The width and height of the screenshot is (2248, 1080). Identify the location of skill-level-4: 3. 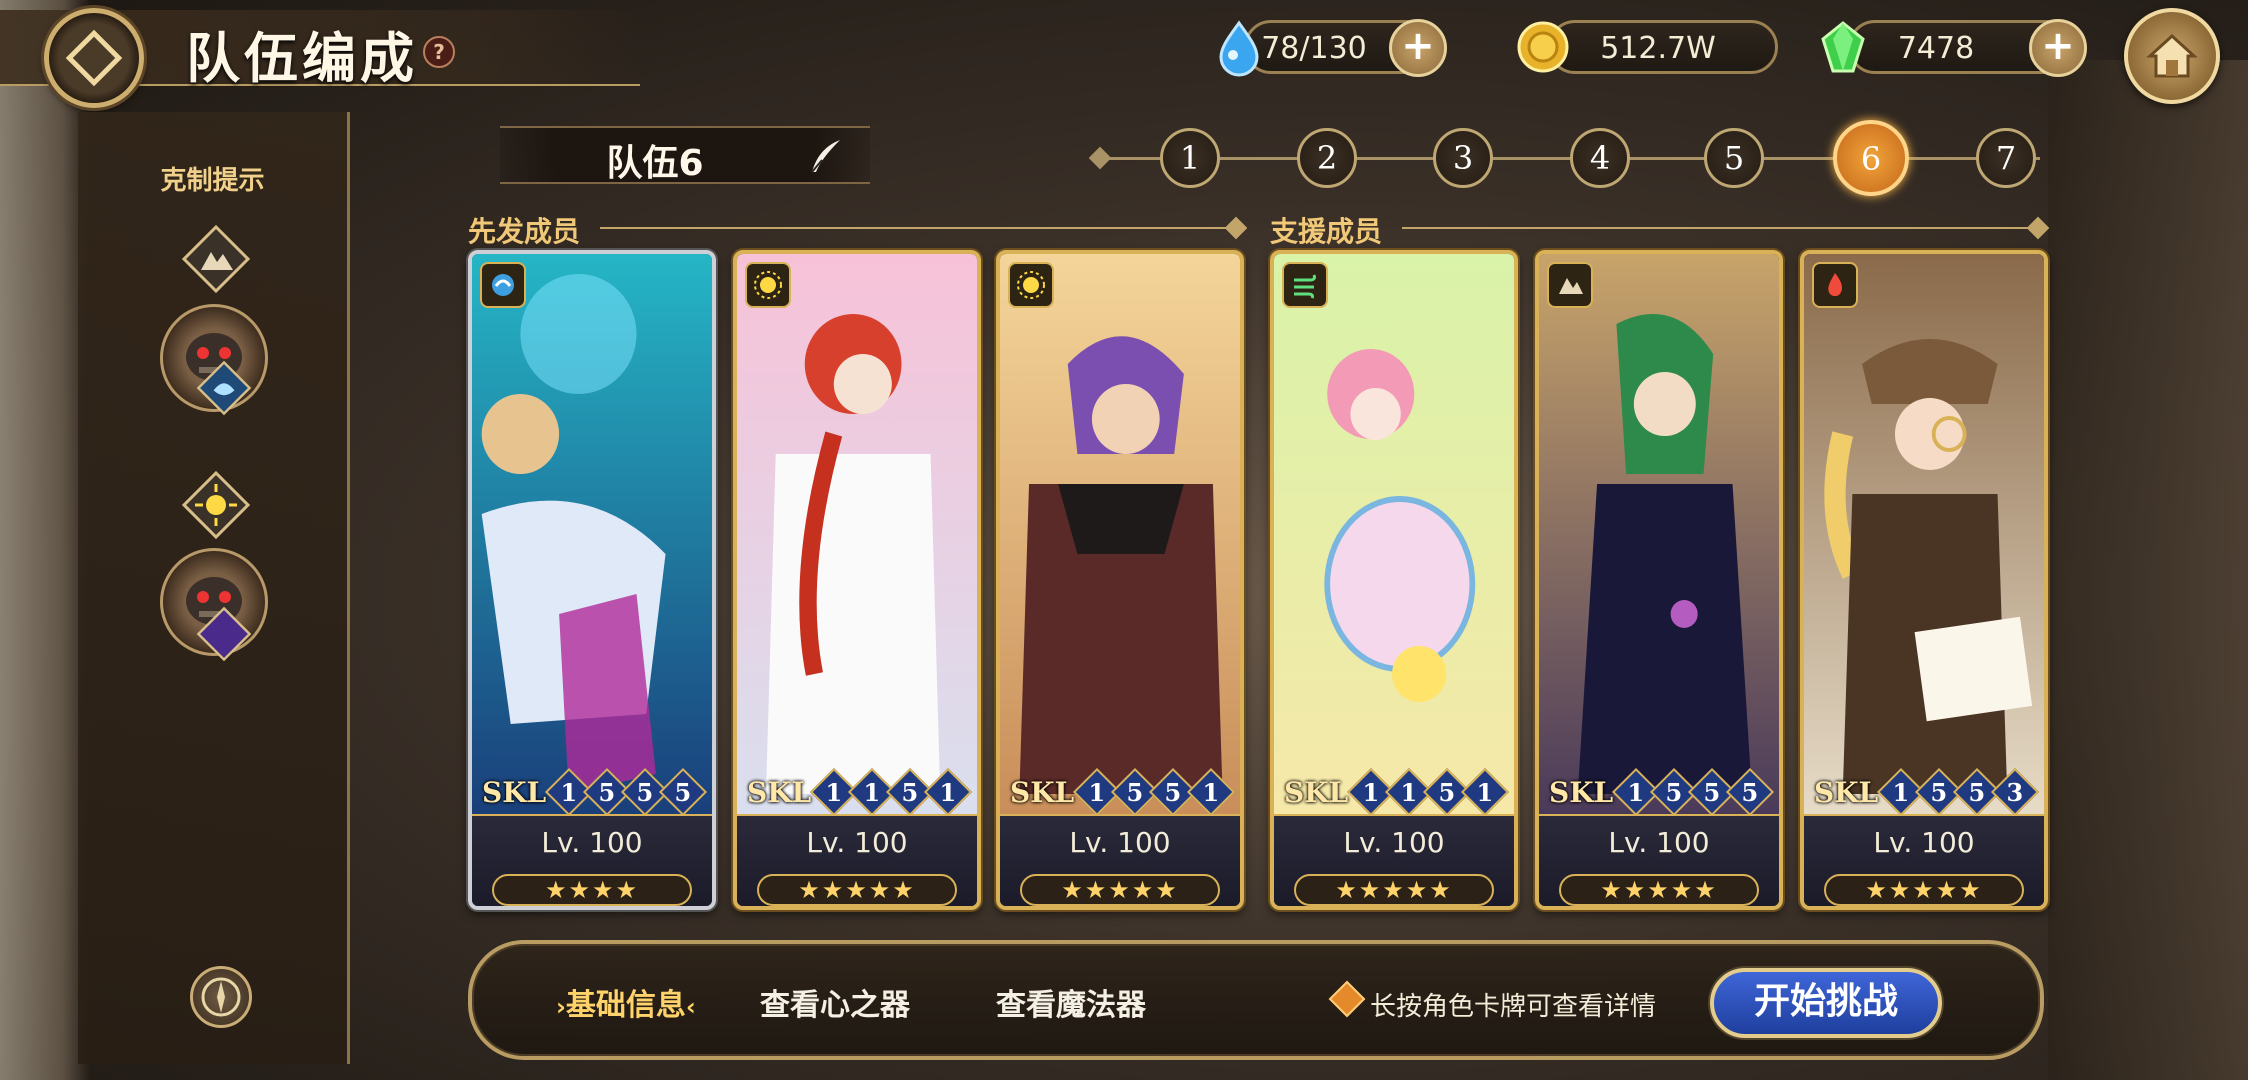
(2015, 792).